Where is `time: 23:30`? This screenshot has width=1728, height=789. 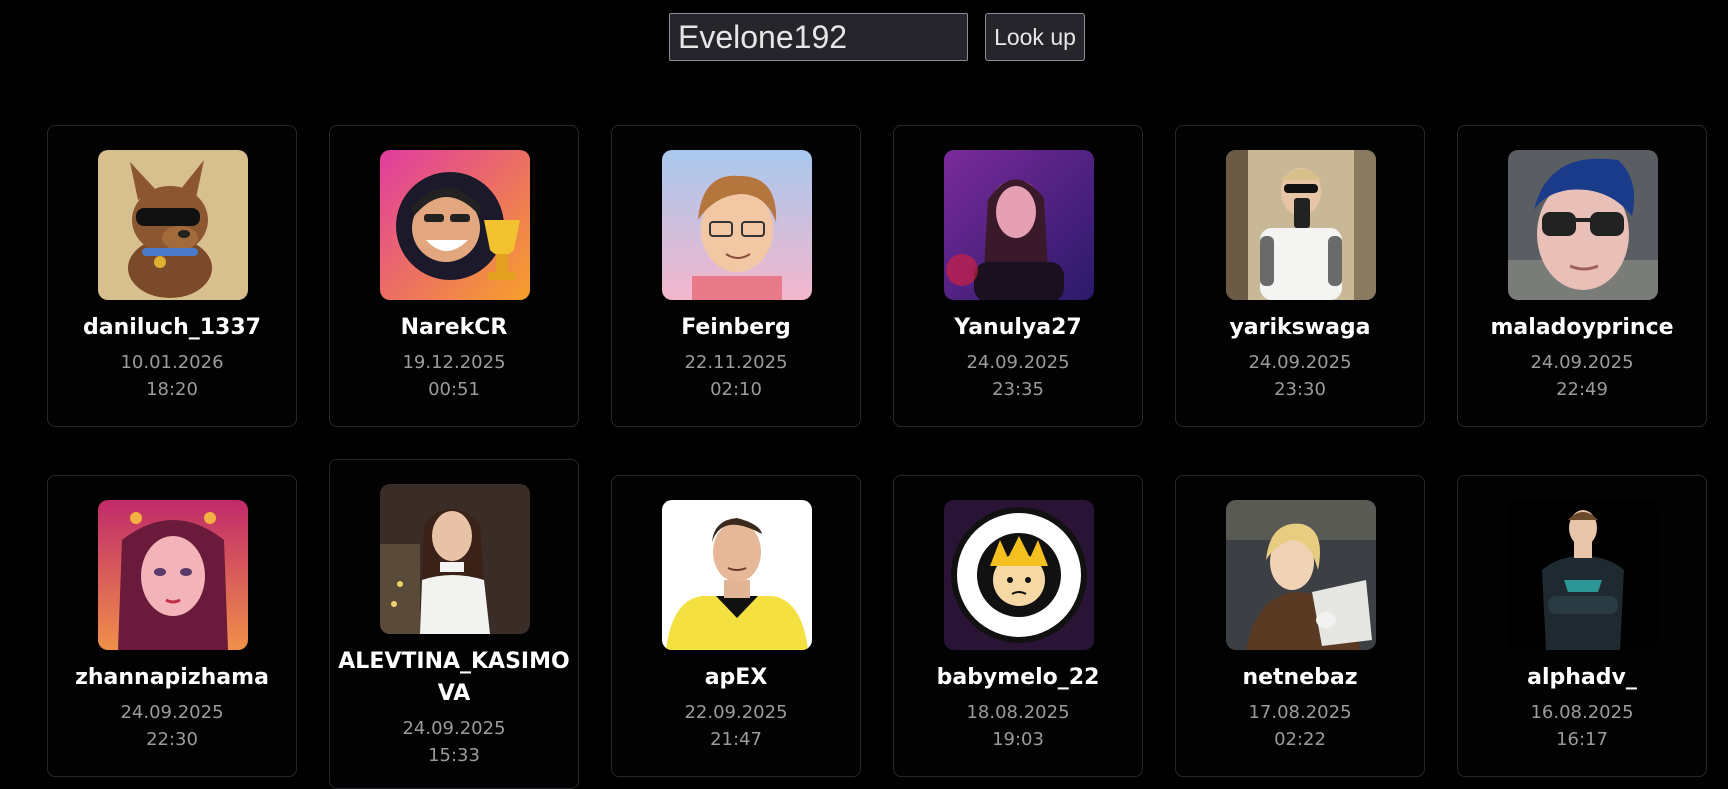 time: 23:30 is located at coordinates (1300, 389).